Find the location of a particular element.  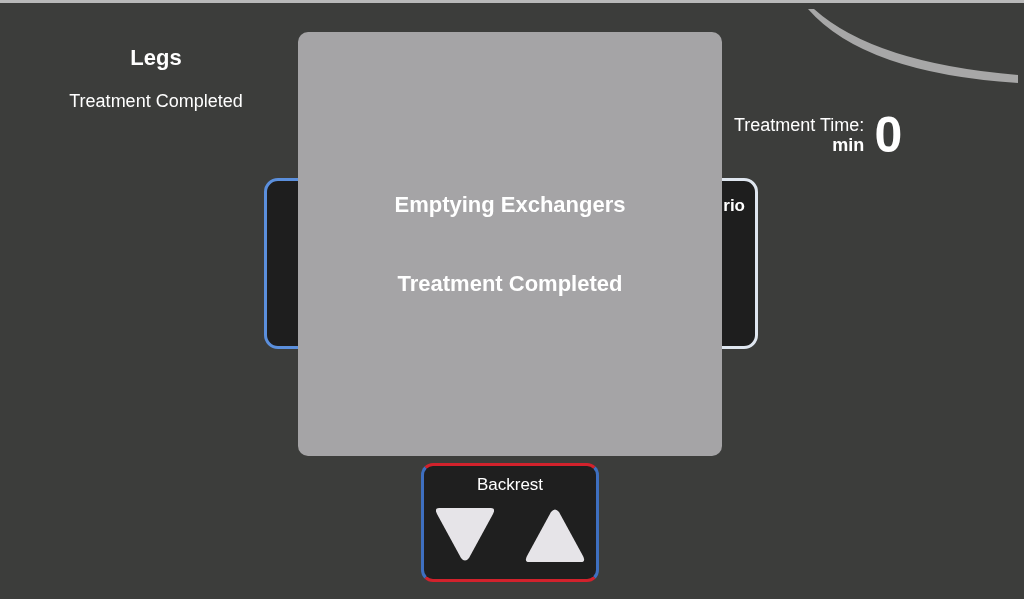

dialog-message: Treatment Completed is located at coordinates (510, 284).